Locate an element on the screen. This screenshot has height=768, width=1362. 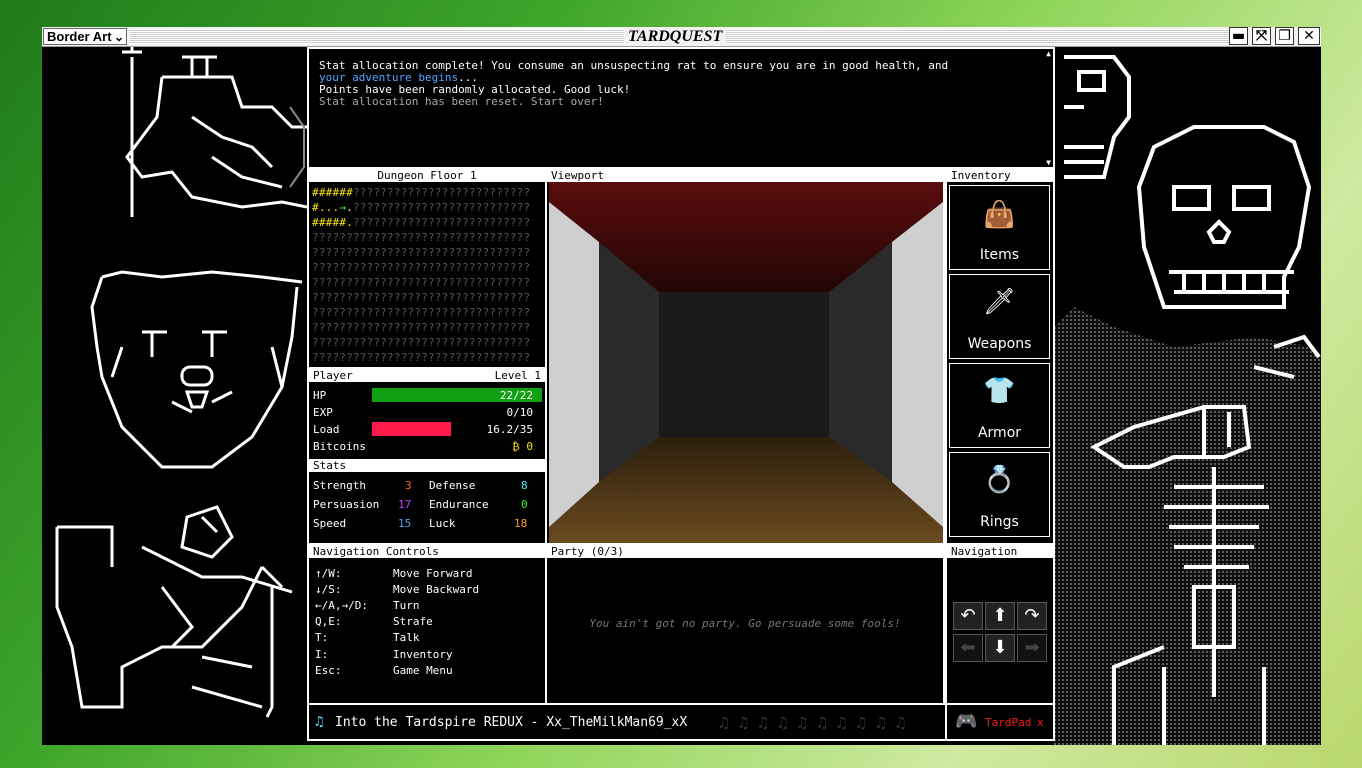
scroll-down-icon: ▼ is located at coordinates (1048, 162).